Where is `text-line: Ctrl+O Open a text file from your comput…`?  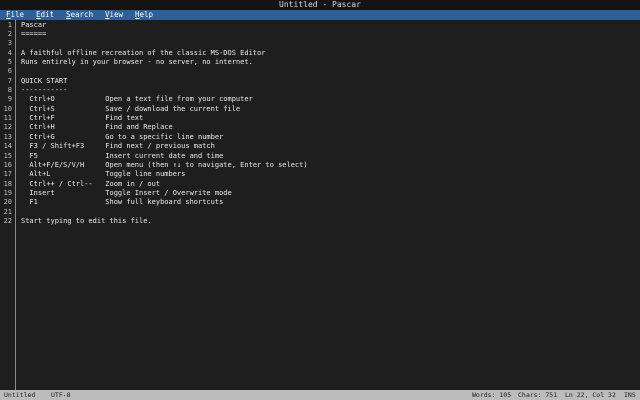 text-line: Ctrl+O Open a text file from your comput… is located at coordinates (137, 99).